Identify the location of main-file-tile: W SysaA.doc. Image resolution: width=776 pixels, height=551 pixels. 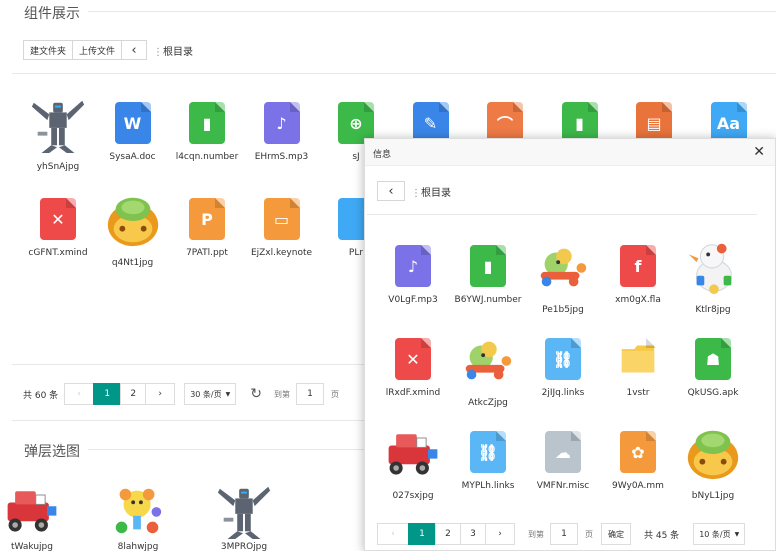
(133, 132).